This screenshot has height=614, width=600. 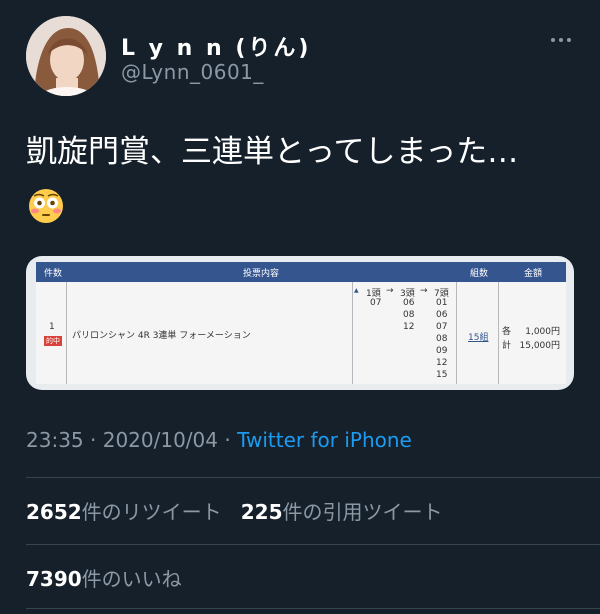 I want to click on position3-horse: 07, so click(x=442, y=327).